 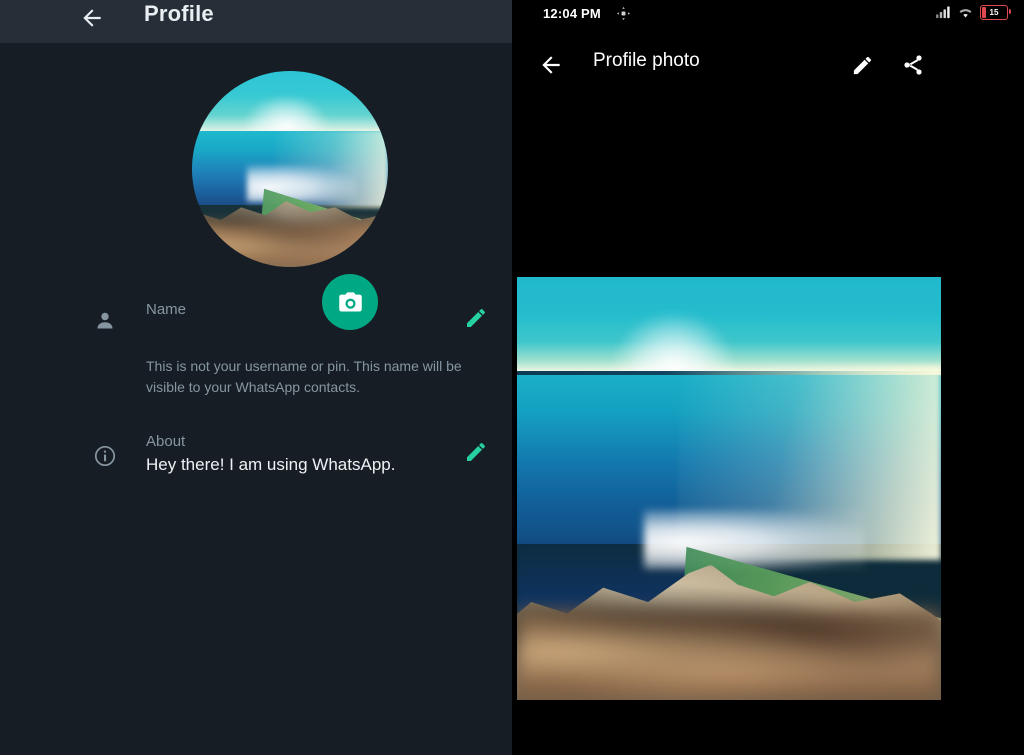 I want to click on status-icons: 15, so click(x=973, y=12).